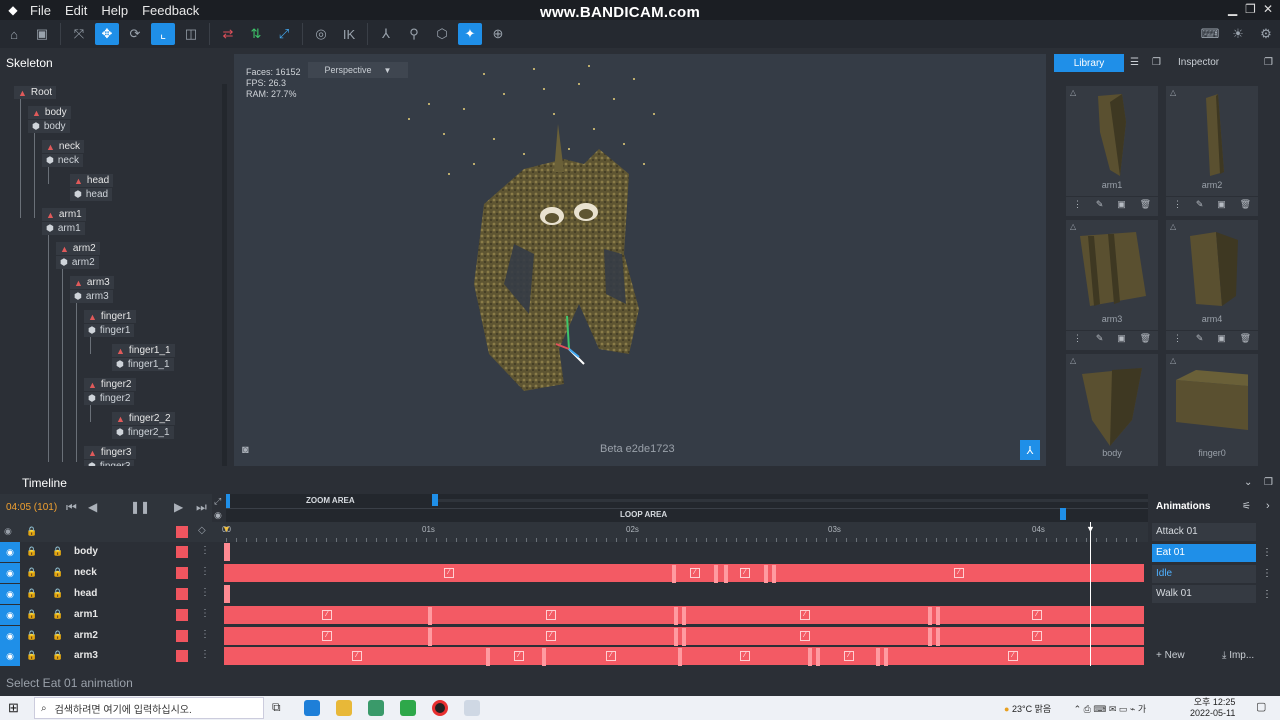 Image resolution: width=1280 pixels, height=720 pixels. I want to click on step-forward-icon: ▶, so click(178, 507).